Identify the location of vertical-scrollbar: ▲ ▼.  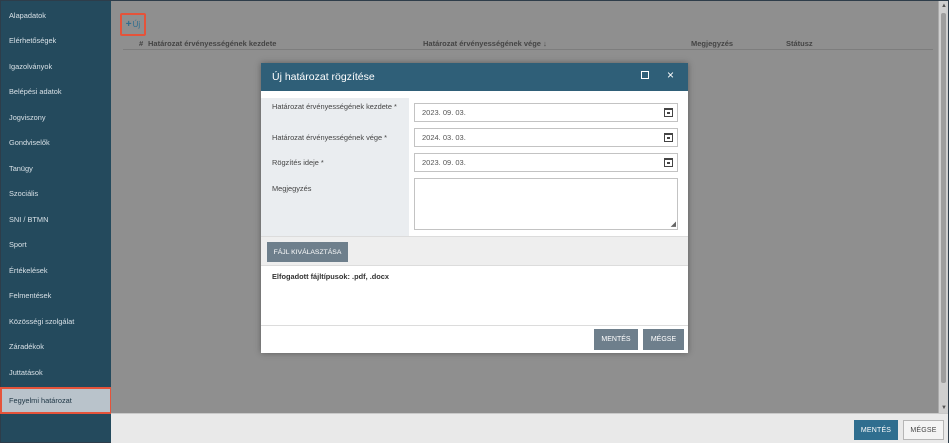
(943, 207).